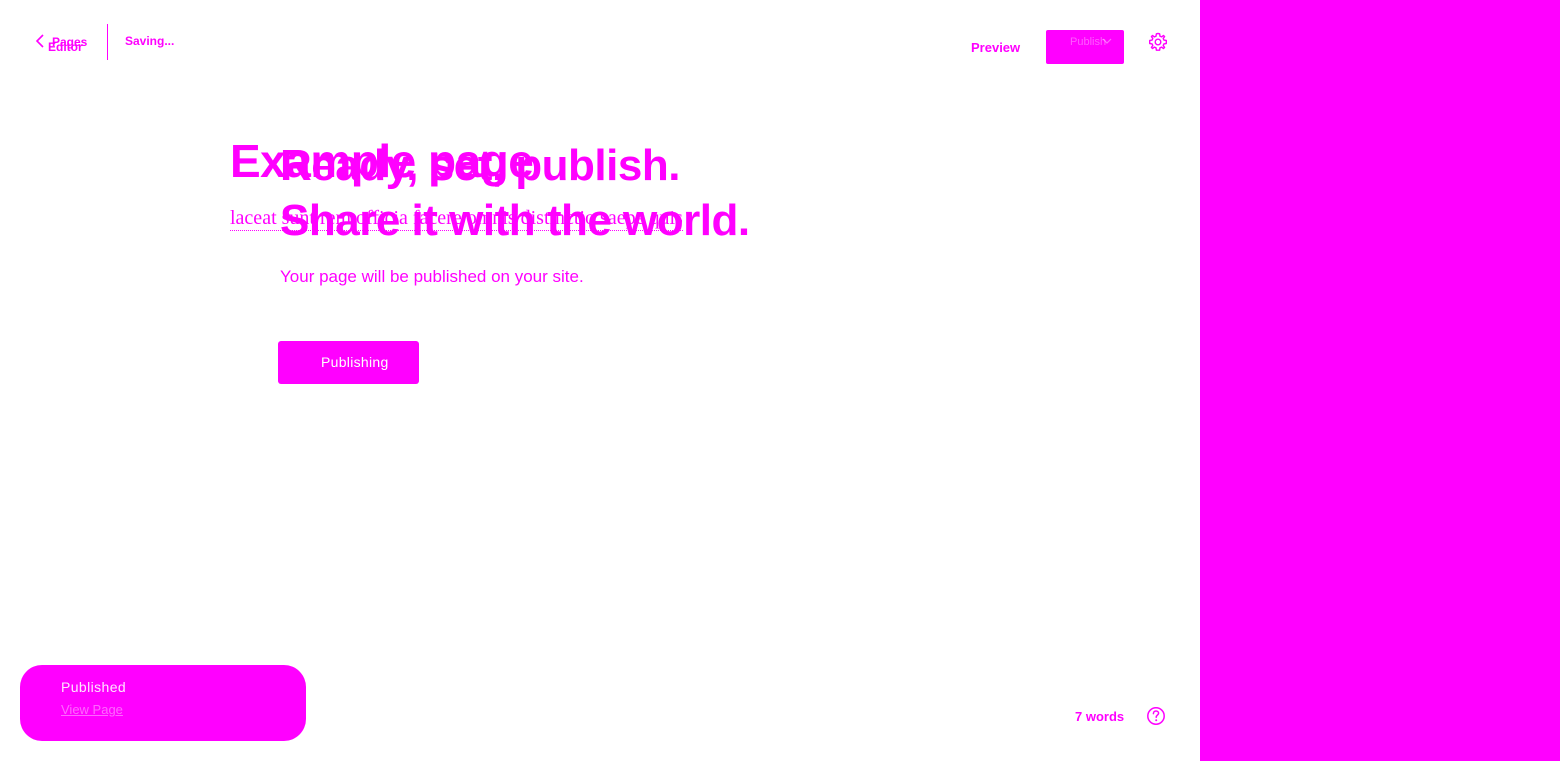 The image size is (1560, 761). Describe the element at coordinates (995, 47) in the screenshot. I see `preview-button: Preview` at that location.